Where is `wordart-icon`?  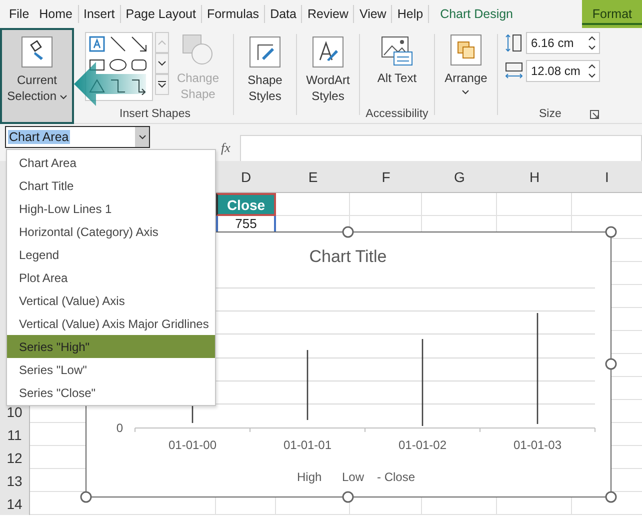
wordart-icon is located at coordinates (328, 52).